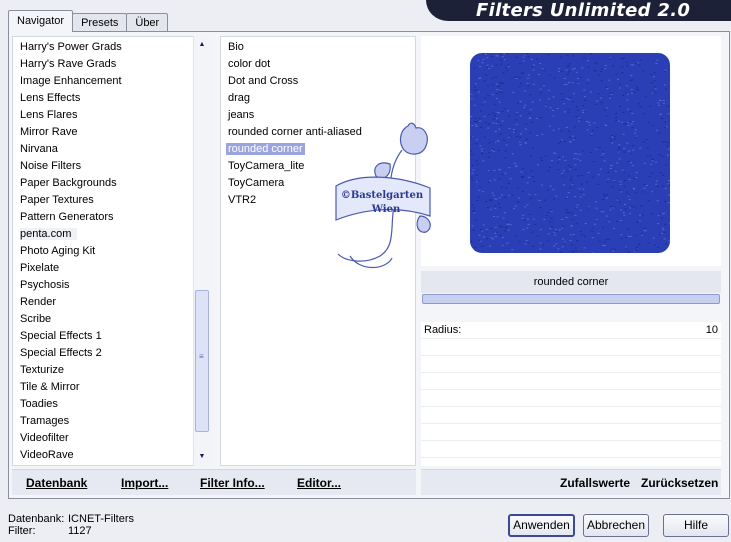 This screenshot has height=542, width=731. Describe the element at coordinates (578, 10) in the screenshot. I see `app-title: Filters Unlimited 2.0` at that location.